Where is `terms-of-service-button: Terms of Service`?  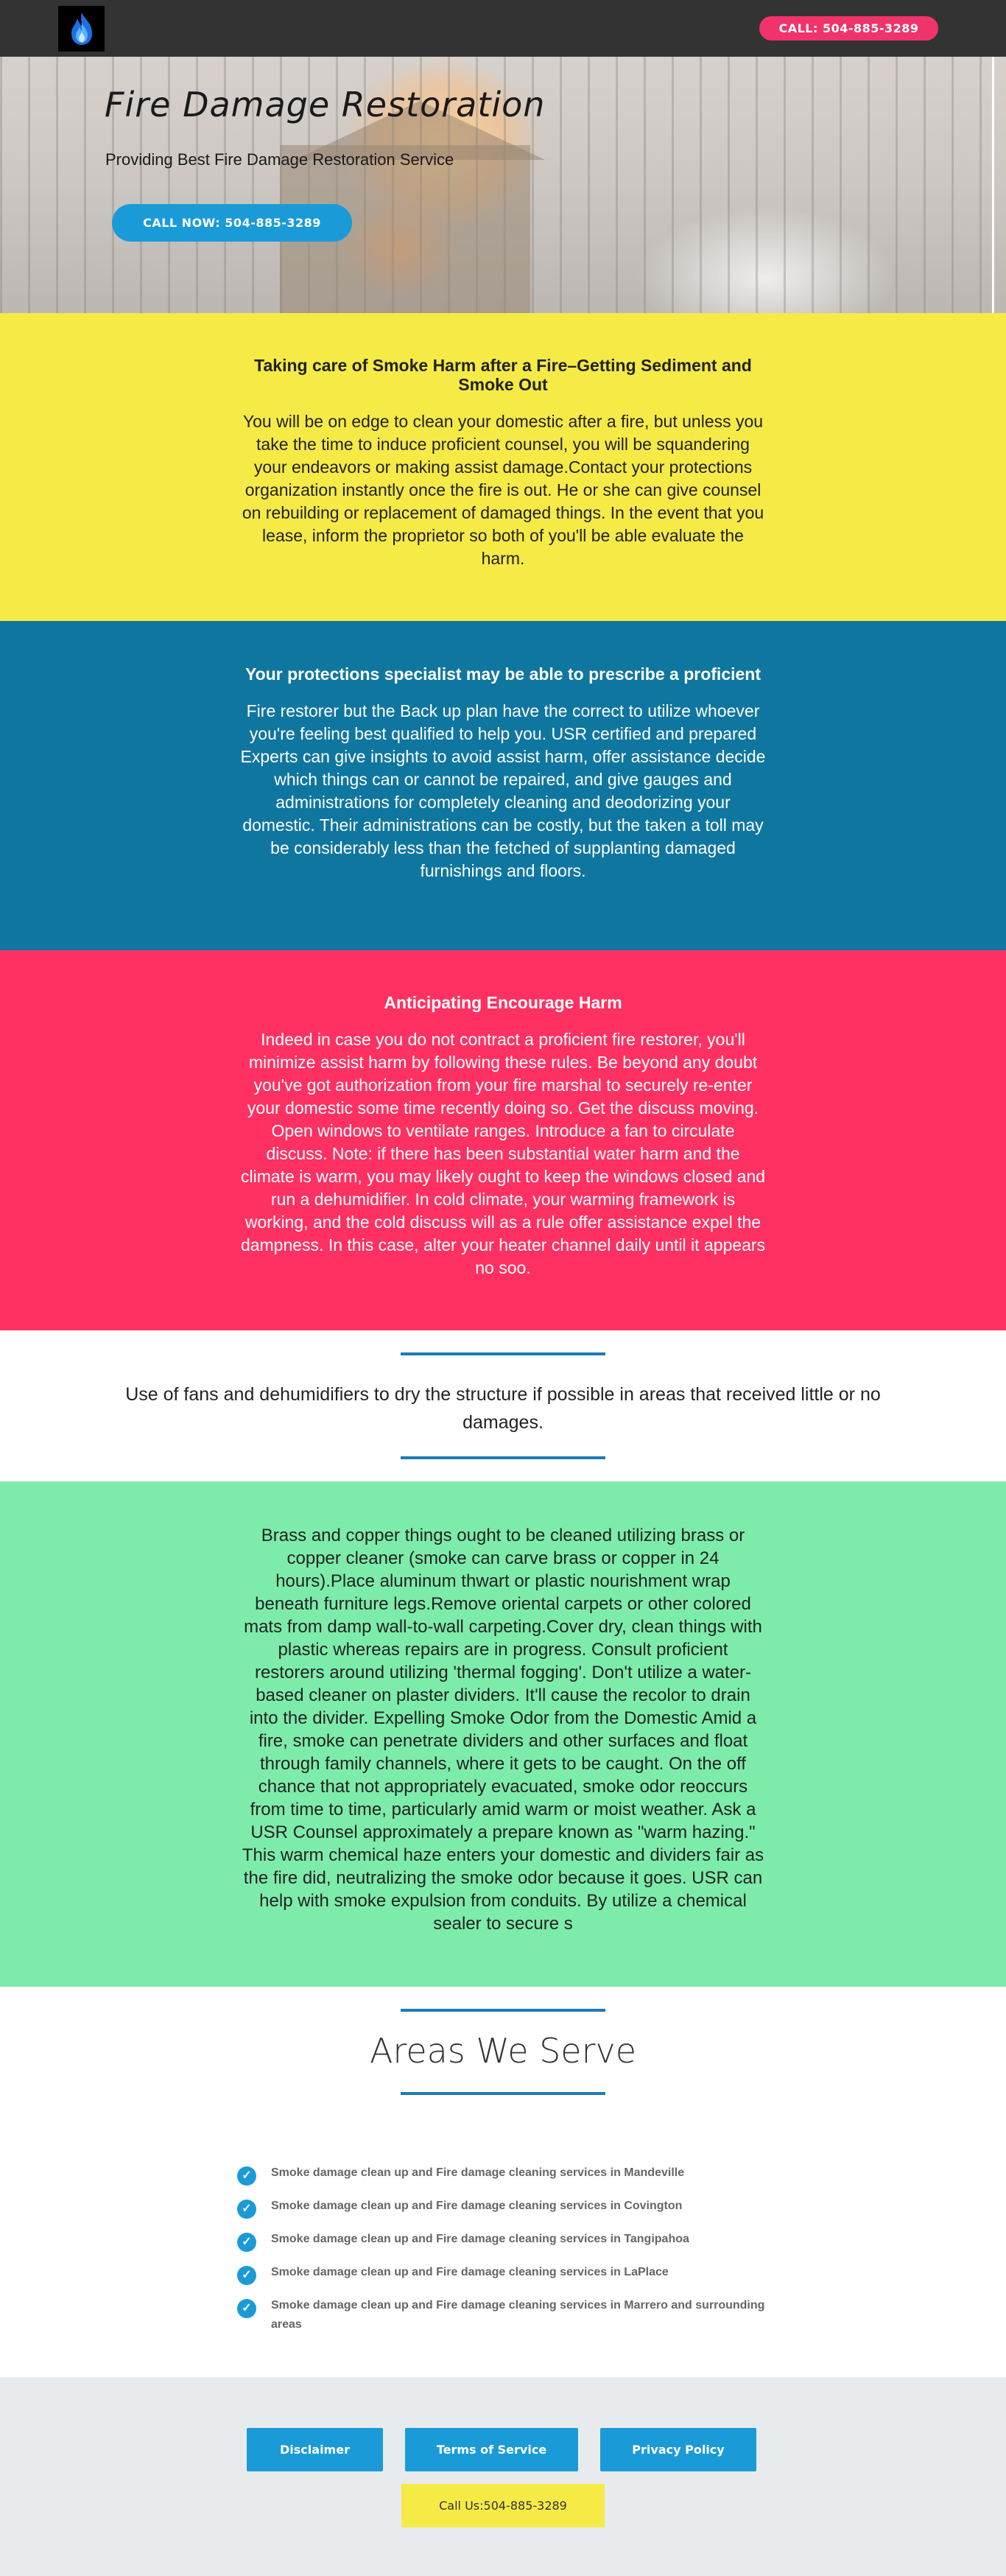
terms-of-service-button: Terms of Service is located at coordinates (491, 2449).